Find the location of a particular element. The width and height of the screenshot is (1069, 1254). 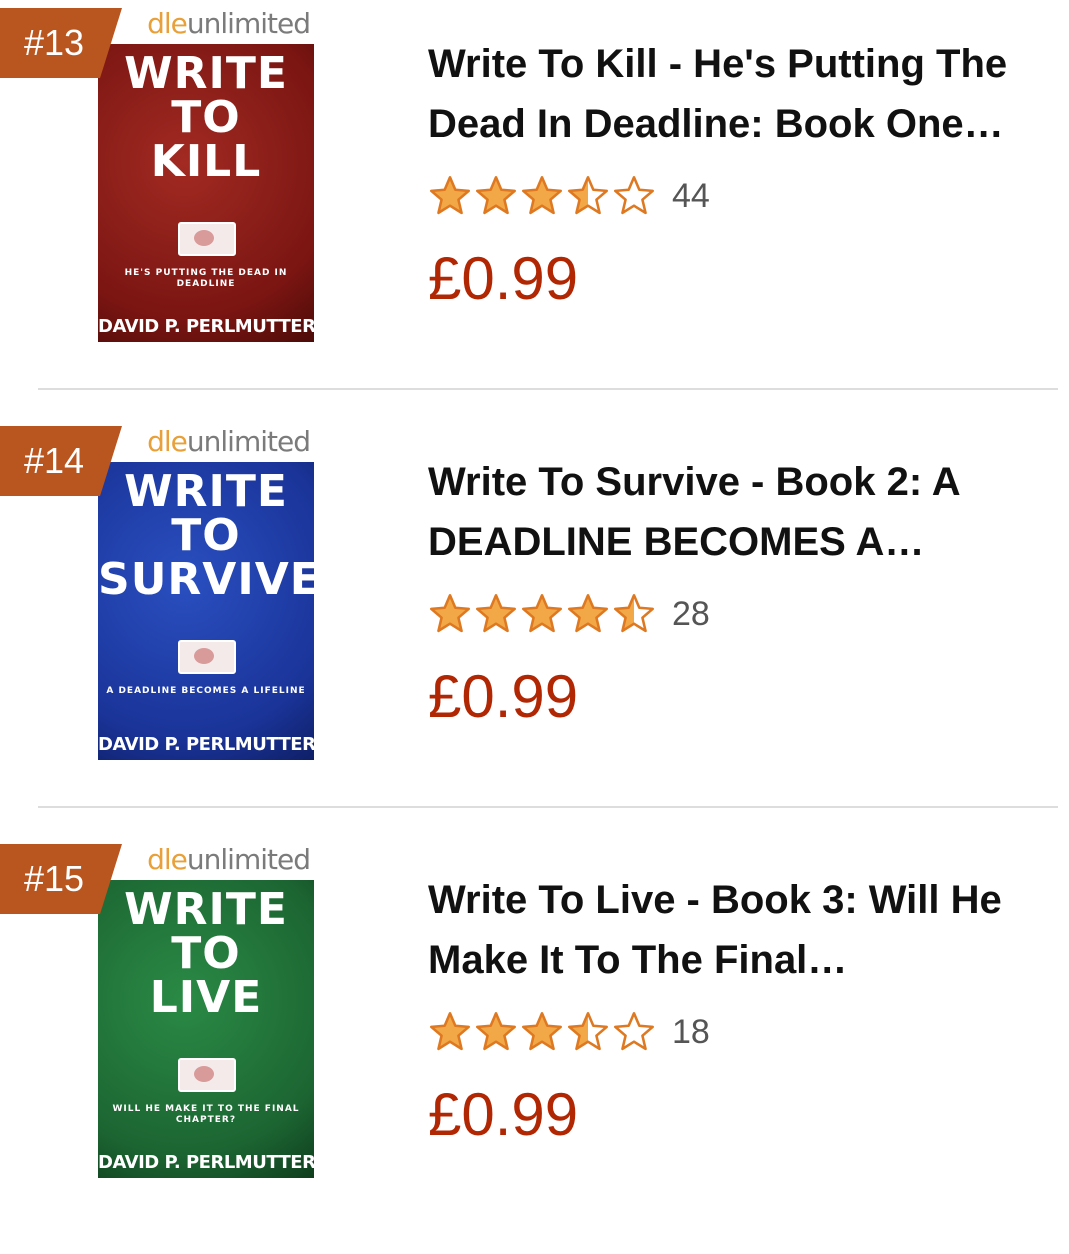

cover-tagline: A DEADLINE BECOMES A LIFELINE is located at coordinates (206, 691).